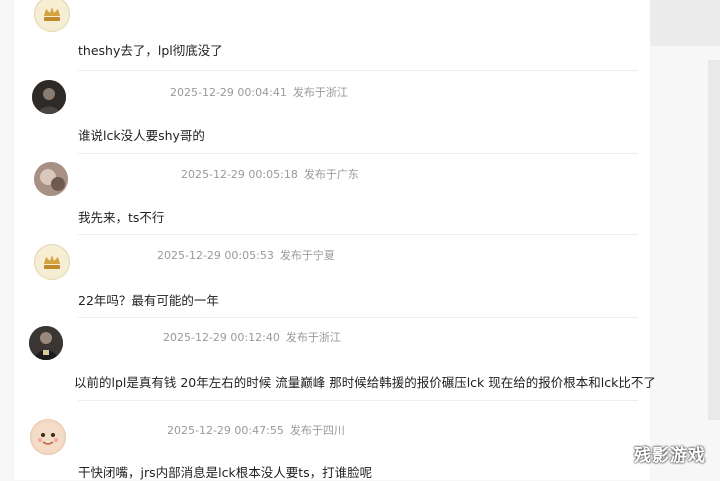  Describe the element at coordinates (225, 430) in the screenshot. I see `comment-date: 2025-12-29 00:47:55` at that location.